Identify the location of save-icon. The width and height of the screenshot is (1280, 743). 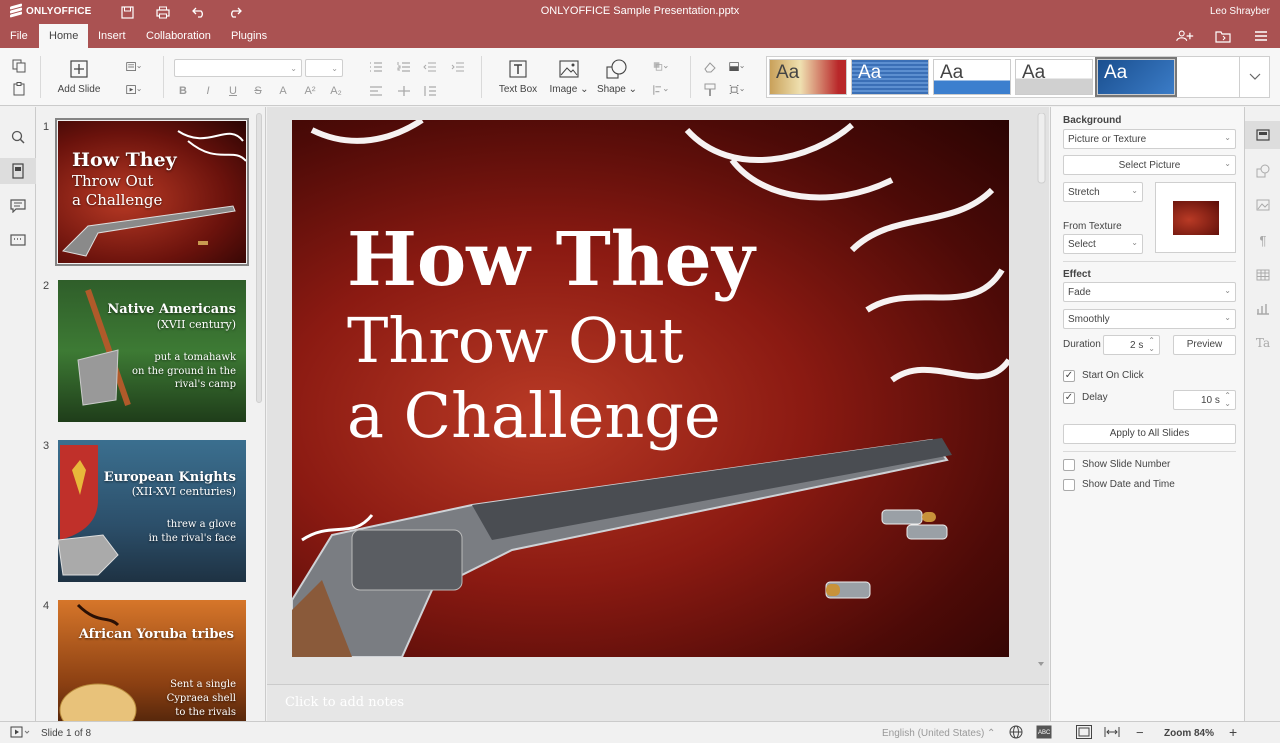
(127, 12).